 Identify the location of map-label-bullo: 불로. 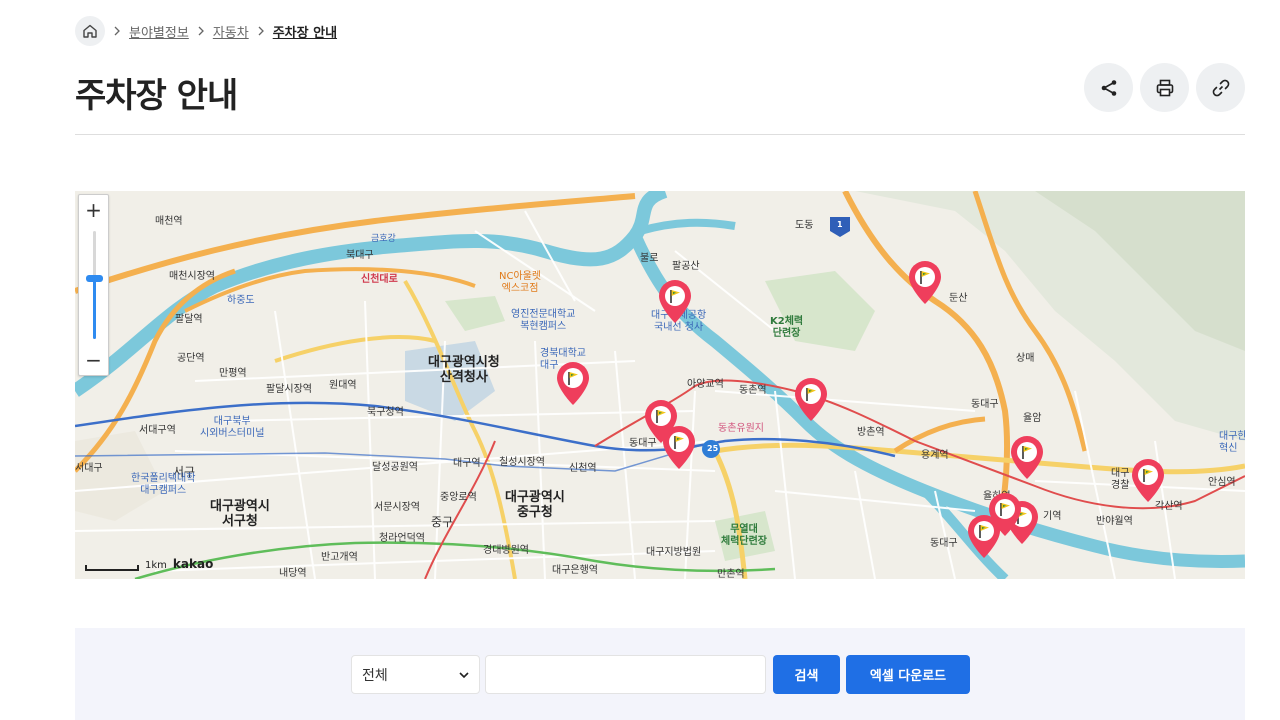
(649, 258).